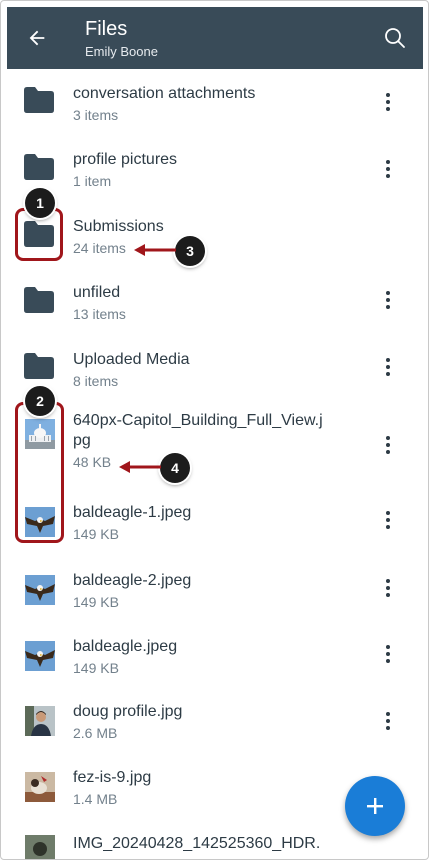  I want to click on folder-row: Uploaded Media 8 items, so click(215, 366).